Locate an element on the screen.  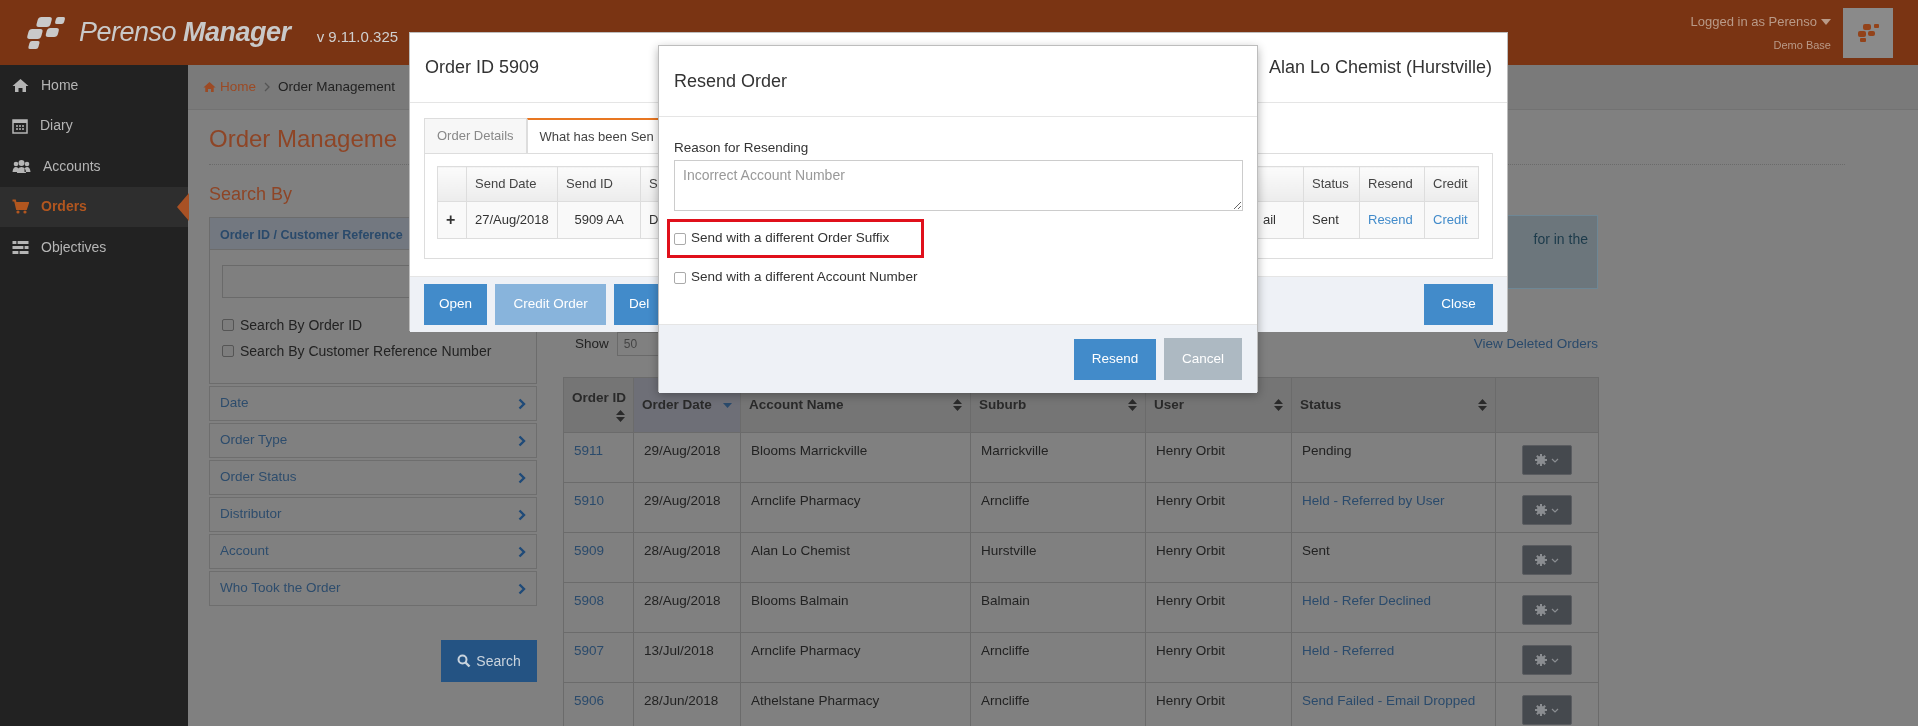
filter-item: Order Status is located at coordinates (373, 477).